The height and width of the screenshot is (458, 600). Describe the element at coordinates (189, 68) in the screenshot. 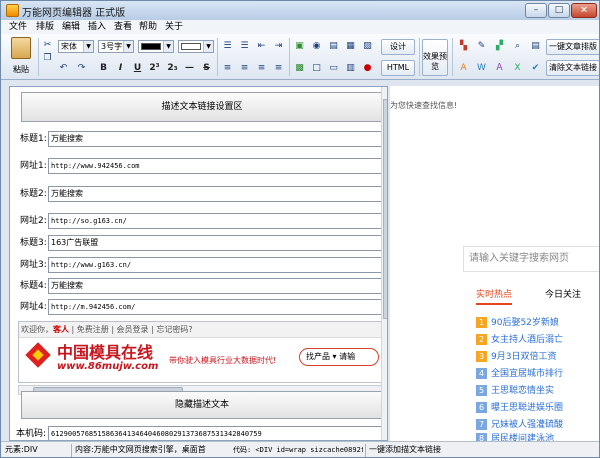

I see `hr-icon: —` at that location.